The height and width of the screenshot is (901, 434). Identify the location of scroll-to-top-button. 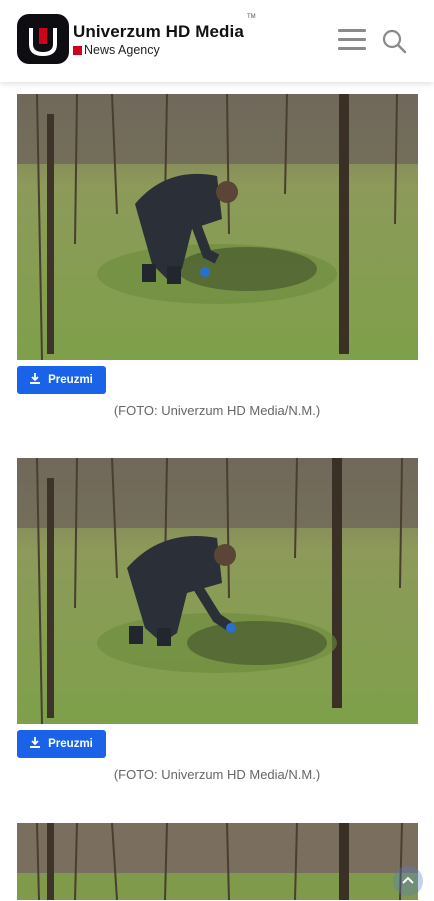
(408, 881).